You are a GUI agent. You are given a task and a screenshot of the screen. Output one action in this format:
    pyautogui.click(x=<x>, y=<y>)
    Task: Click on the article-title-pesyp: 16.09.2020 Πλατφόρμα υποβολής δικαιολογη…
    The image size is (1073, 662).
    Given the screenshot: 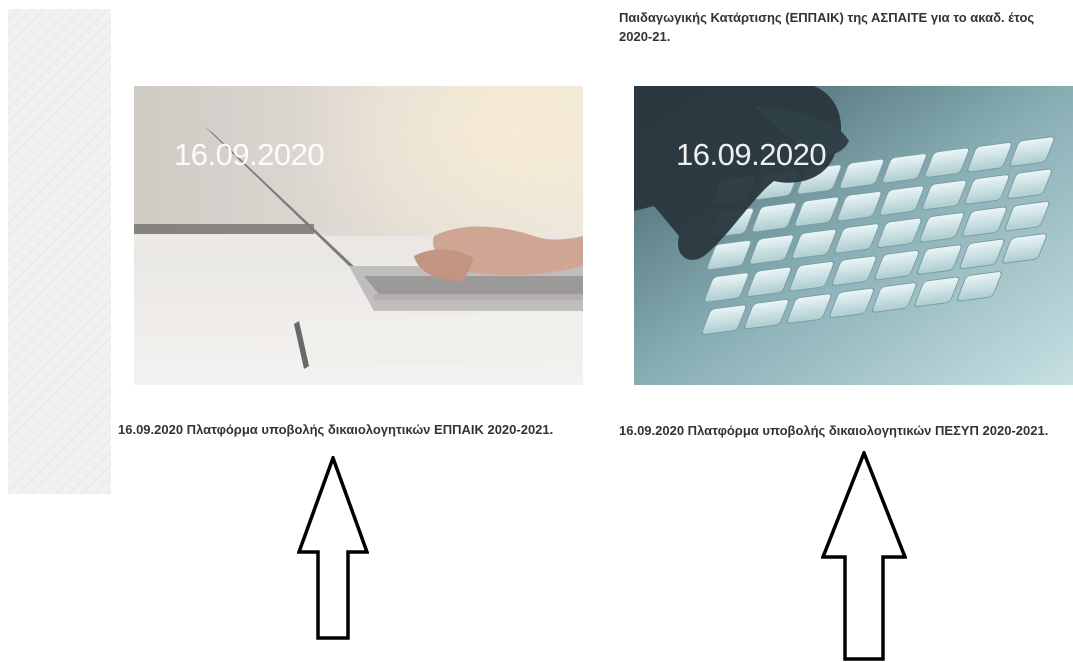 What is the action you would take?
    pyautogui.click(x=844, y=430)
    